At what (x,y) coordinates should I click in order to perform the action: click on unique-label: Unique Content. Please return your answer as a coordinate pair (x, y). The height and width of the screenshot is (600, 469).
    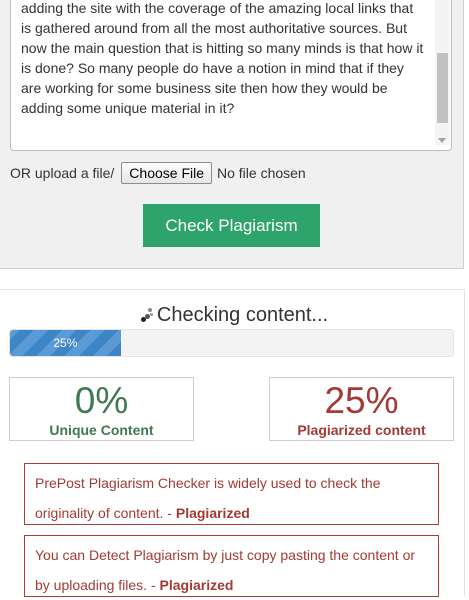
    Looking at the image, I should click on (101, 430).